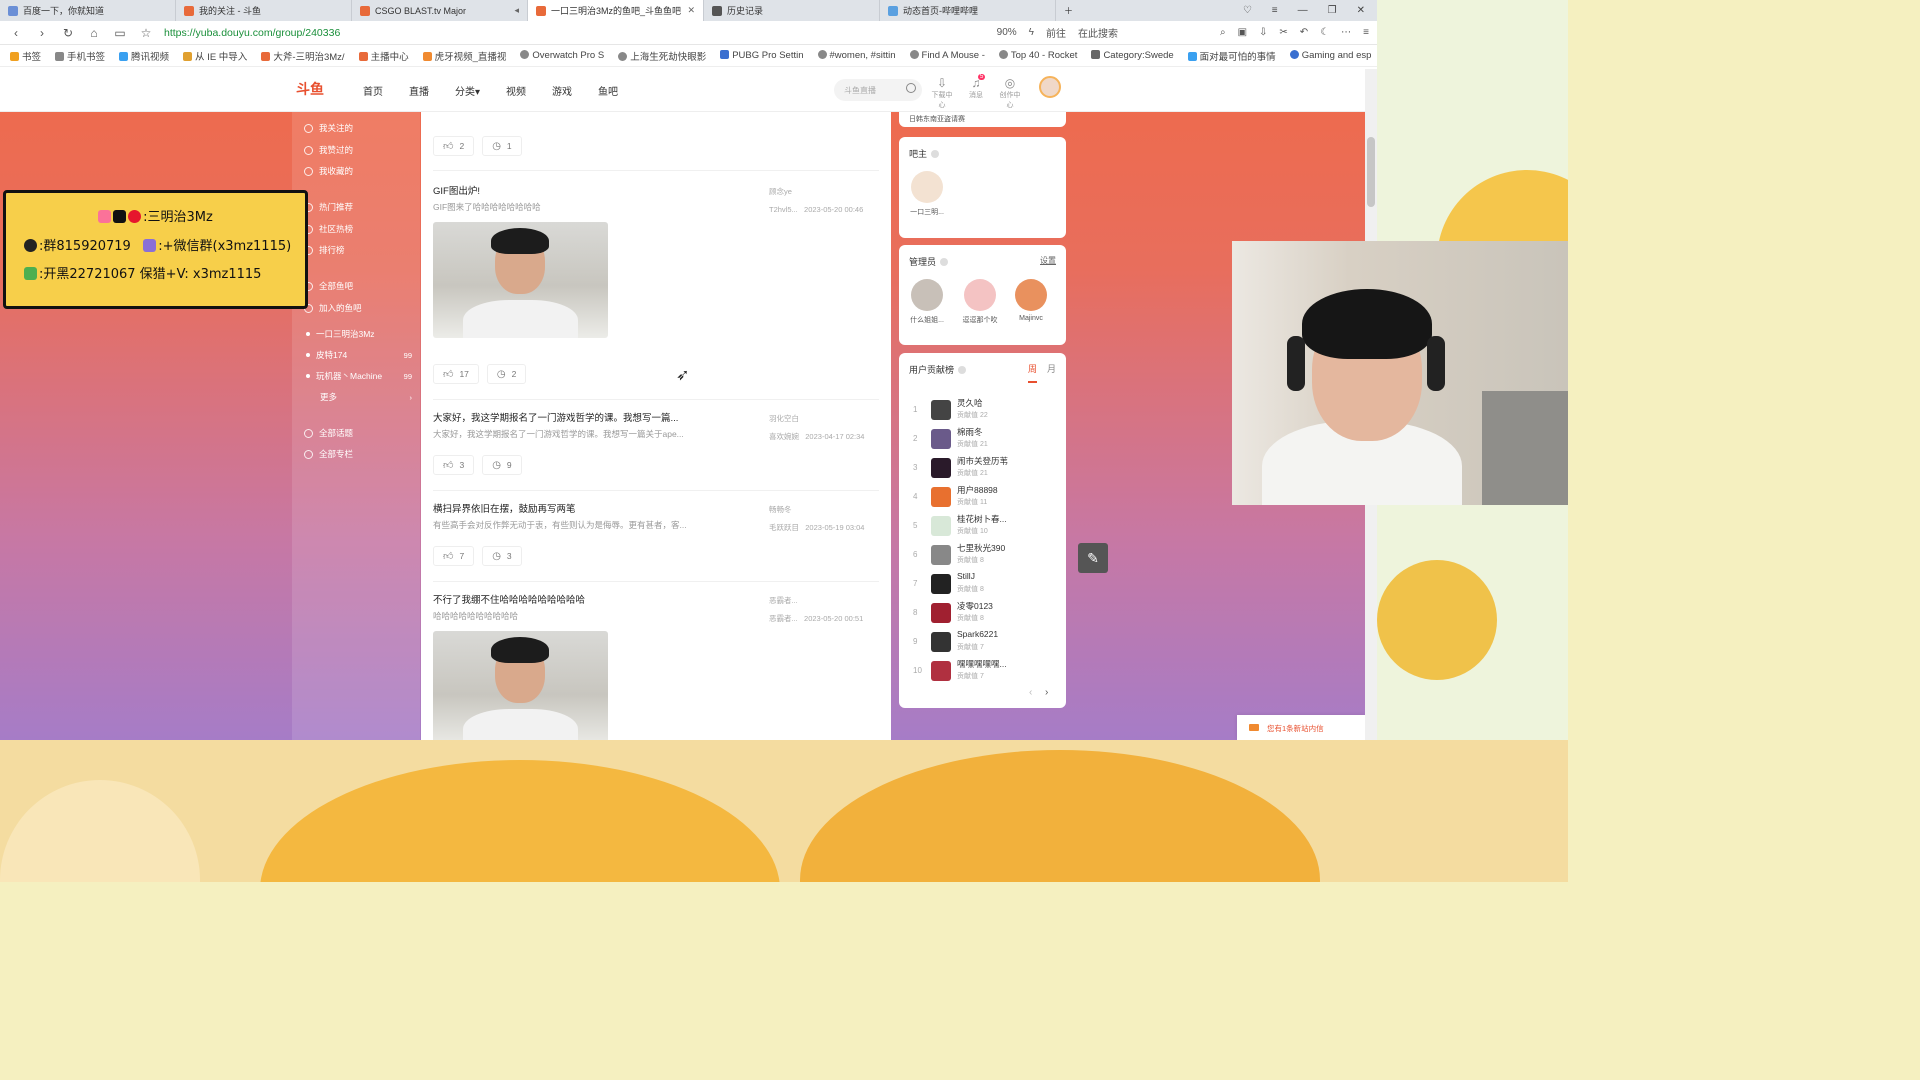  I want to click on admin-item: Majinvc, so click(1031, 300).